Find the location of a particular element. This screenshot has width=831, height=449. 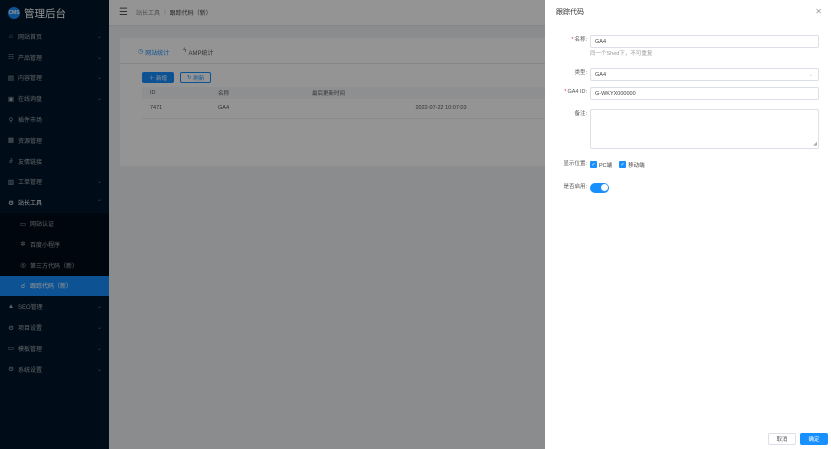

name-field-wrap: GA4 同一个Shed下，不可重复 is located at coordinates (704, 46).